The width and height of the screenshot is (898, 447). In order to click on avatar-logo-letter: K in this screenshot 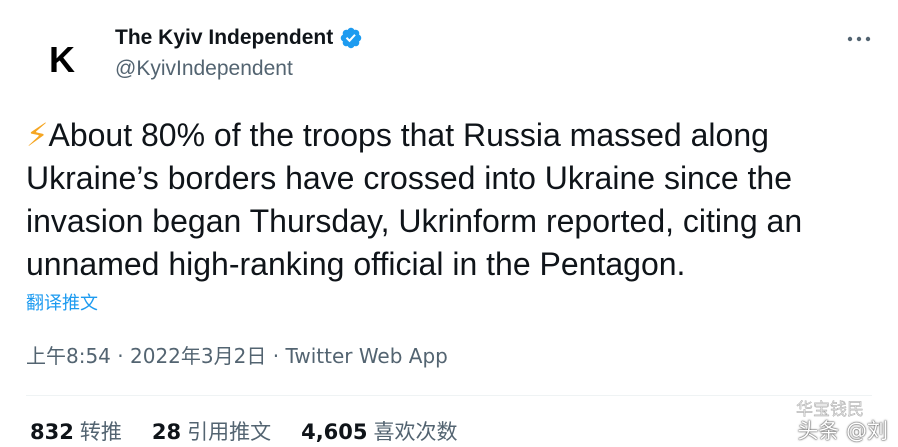, I will do `click(62, 59)`.